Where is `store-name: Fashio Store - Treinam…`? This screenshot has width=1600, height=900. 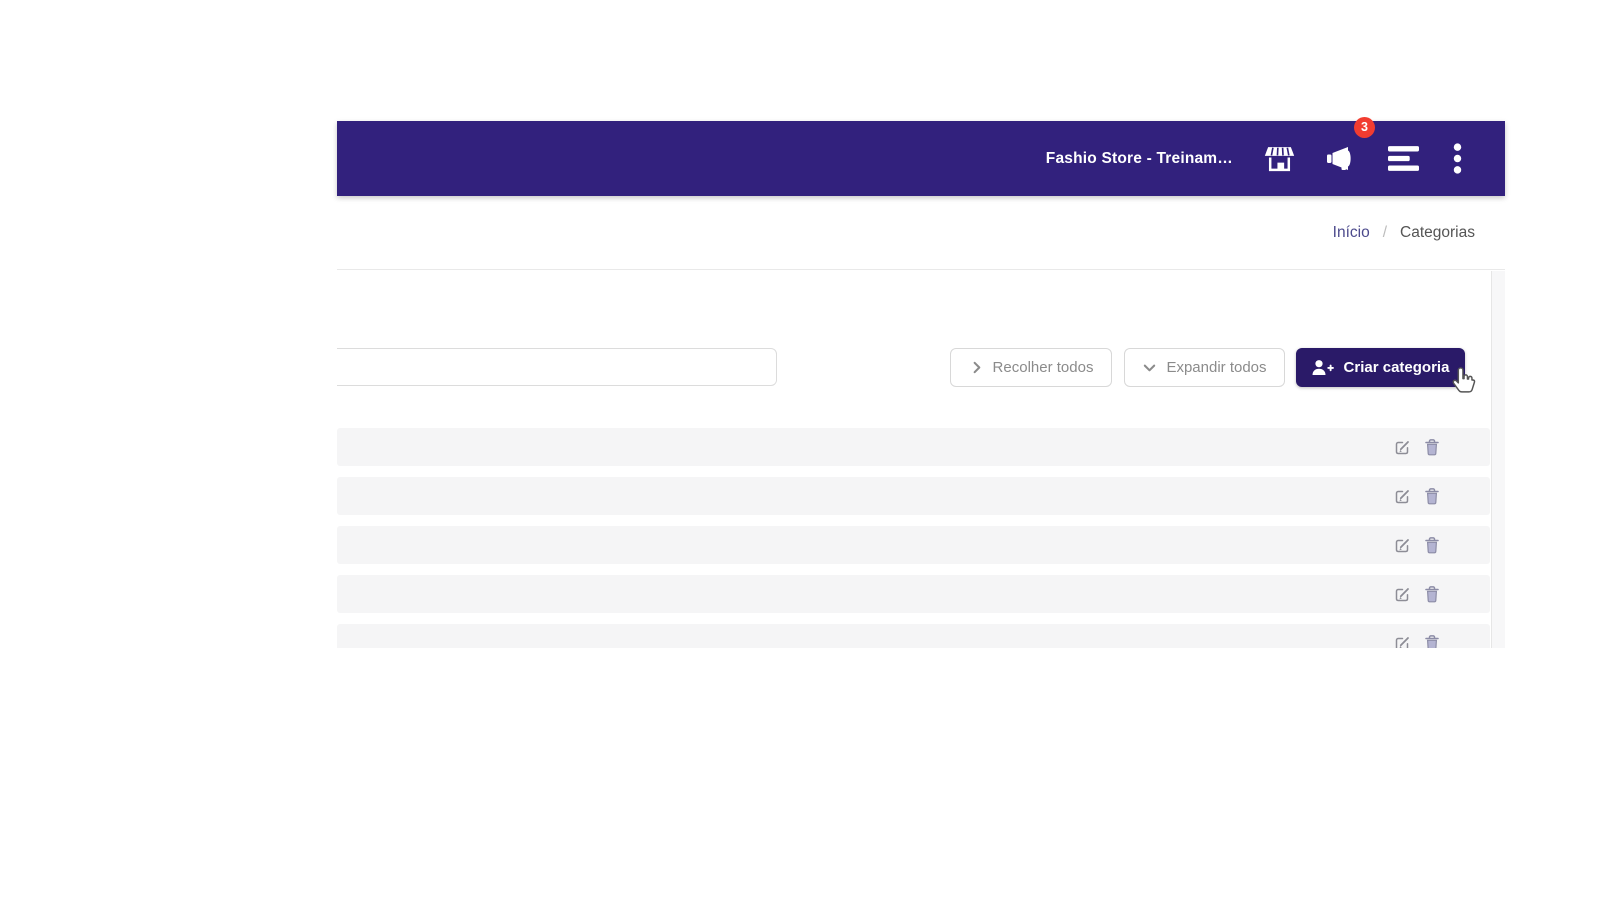
store-name: Fashio Store - Treinam… is located at coordinates (1139, 158).